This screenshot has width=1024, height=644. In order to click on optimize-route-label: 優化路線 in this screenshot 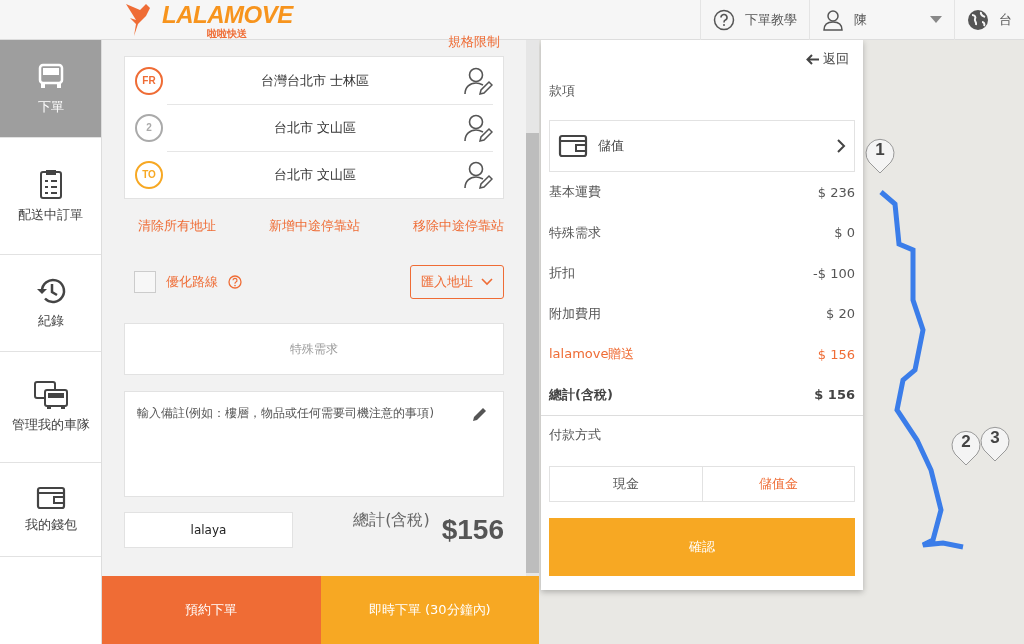, I will do `click(192, 282)`.